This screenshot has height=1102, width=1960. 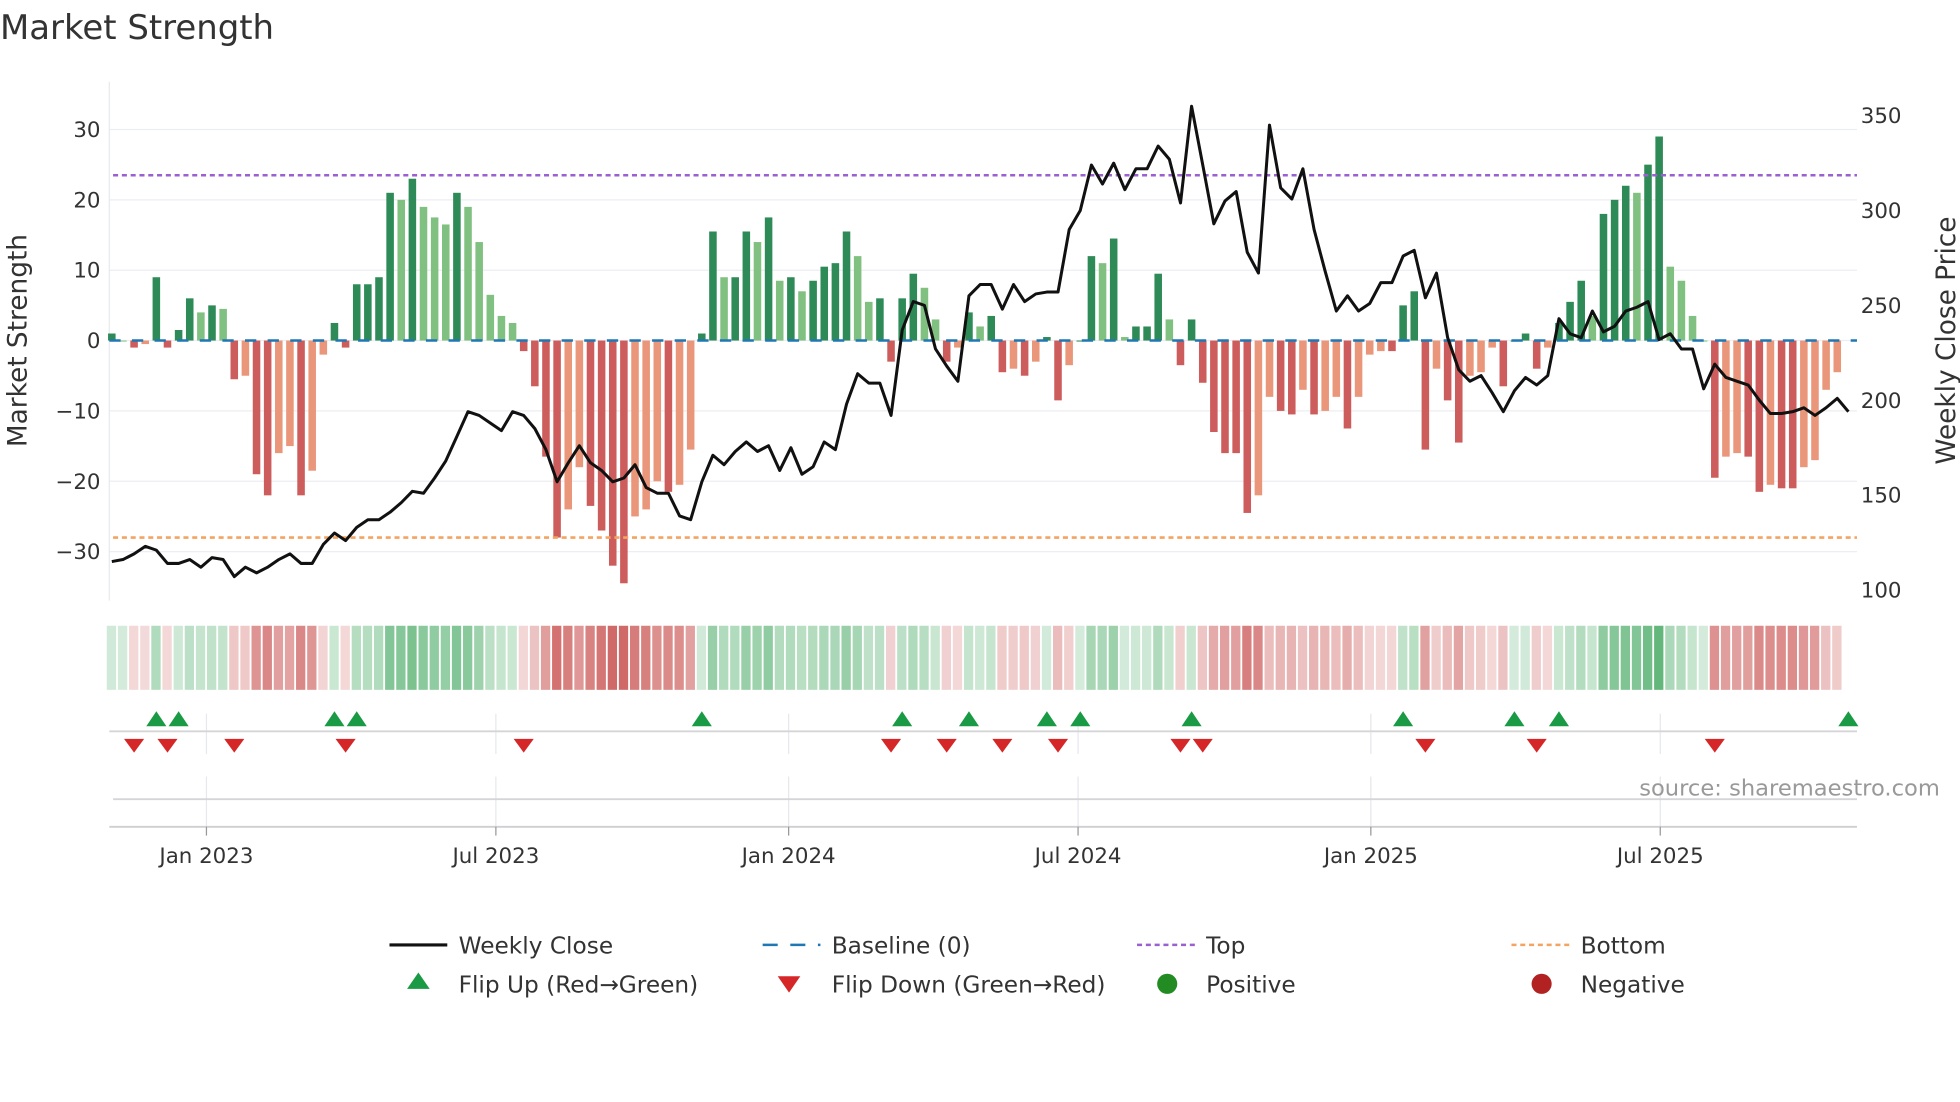 I want to click on y-tick-label: 30, so click(x=86, y=130).